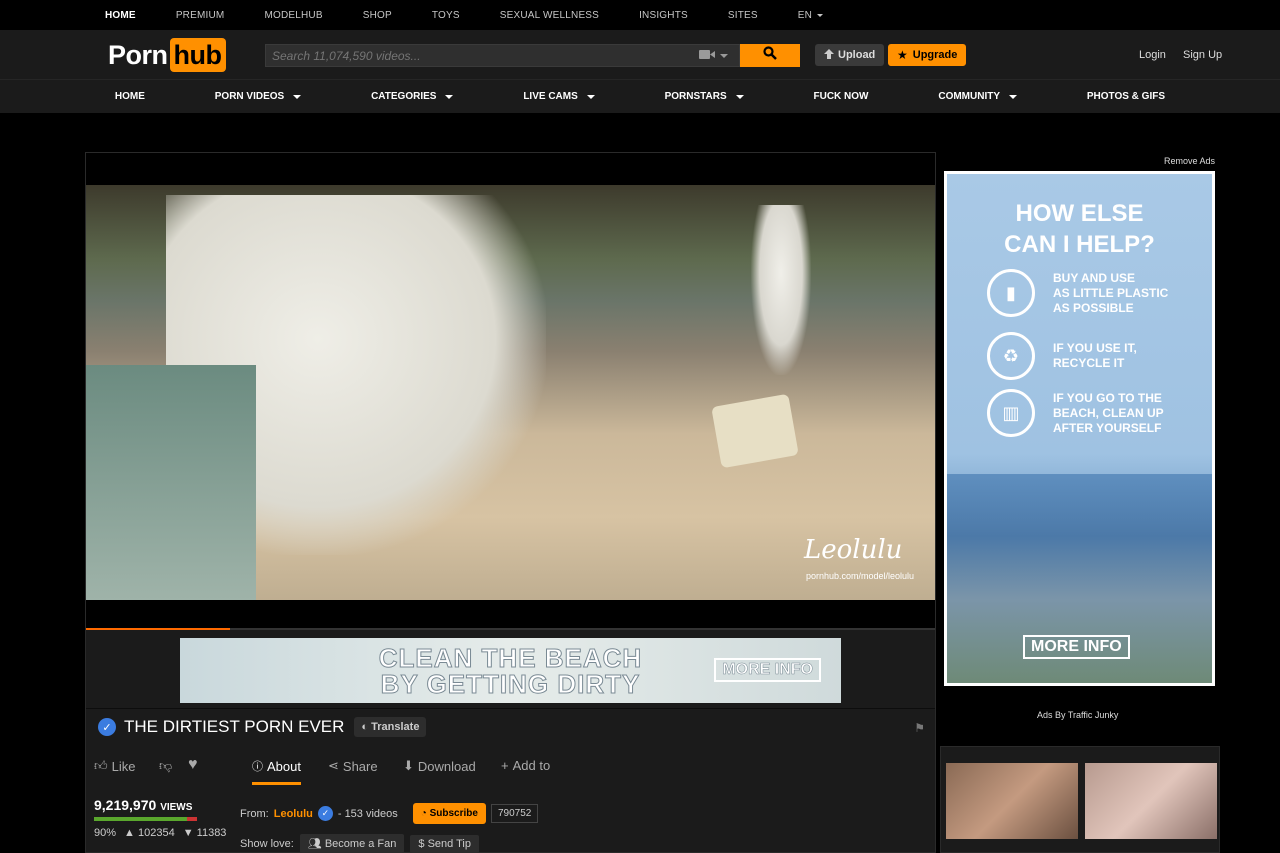 This screenshot has width=1280, height=853. I want to click on rating-counts: 90% ▲ 102354 ▼ 11383, so click(160, 833).